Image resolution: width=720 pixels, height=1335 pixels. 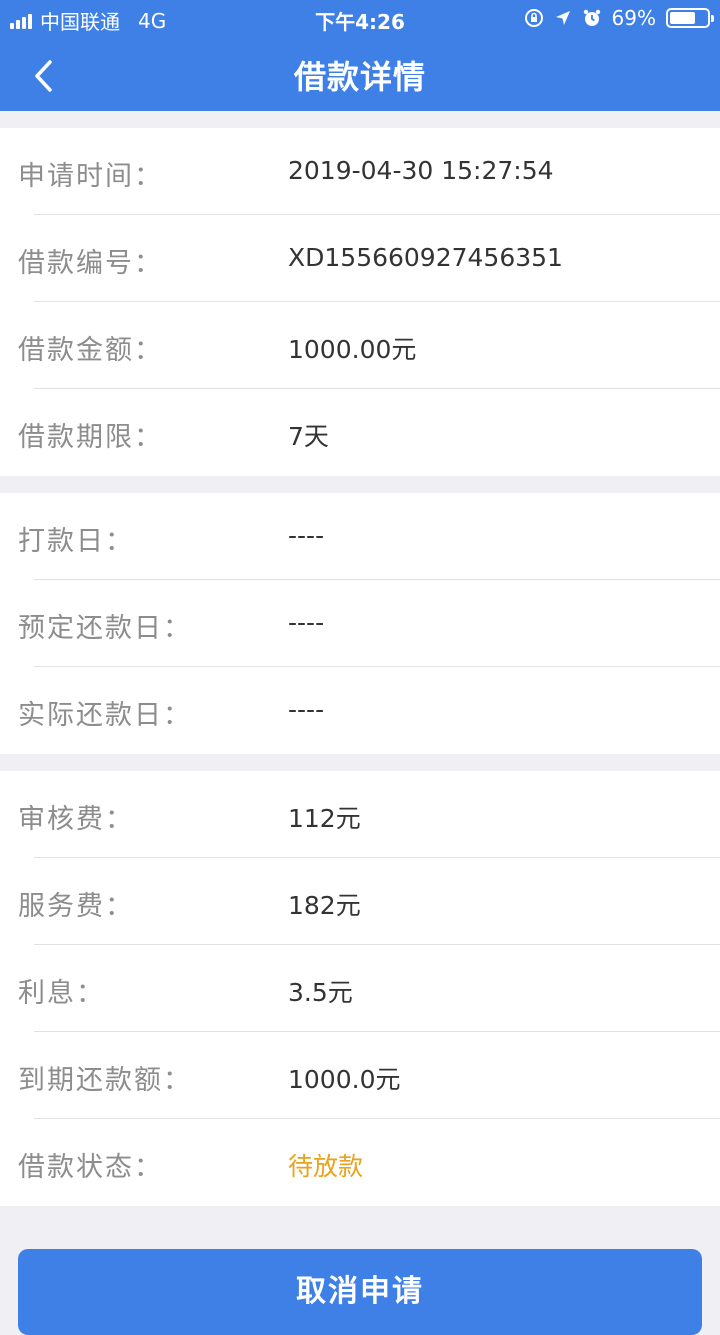 I want to click on cancel-application-button: 取消申请, so click(x=360, y=1292).